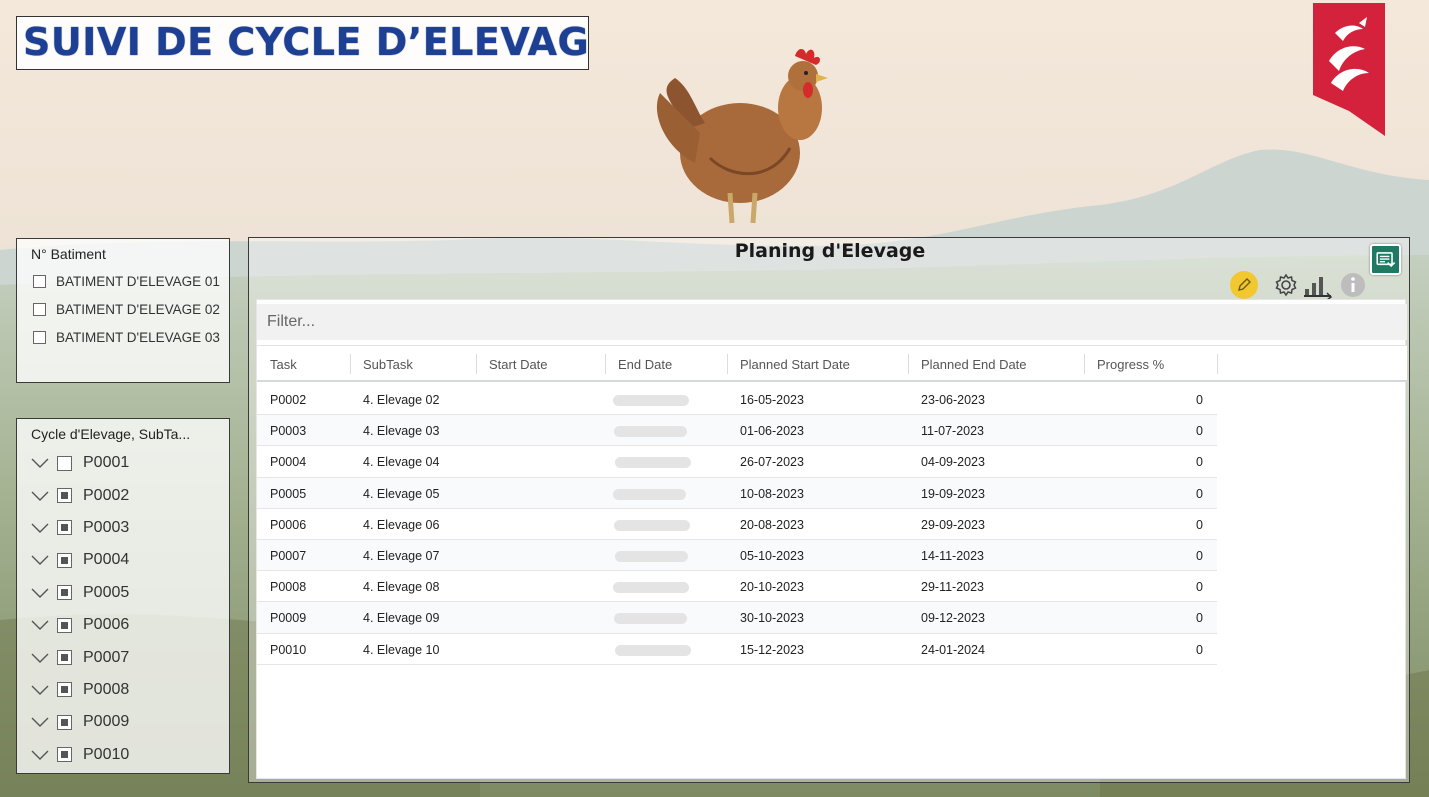 The height and width of the screenshot is (797, 1429). I want to click on subtask-cell: 4. Elevage 03, so click(401, 431).